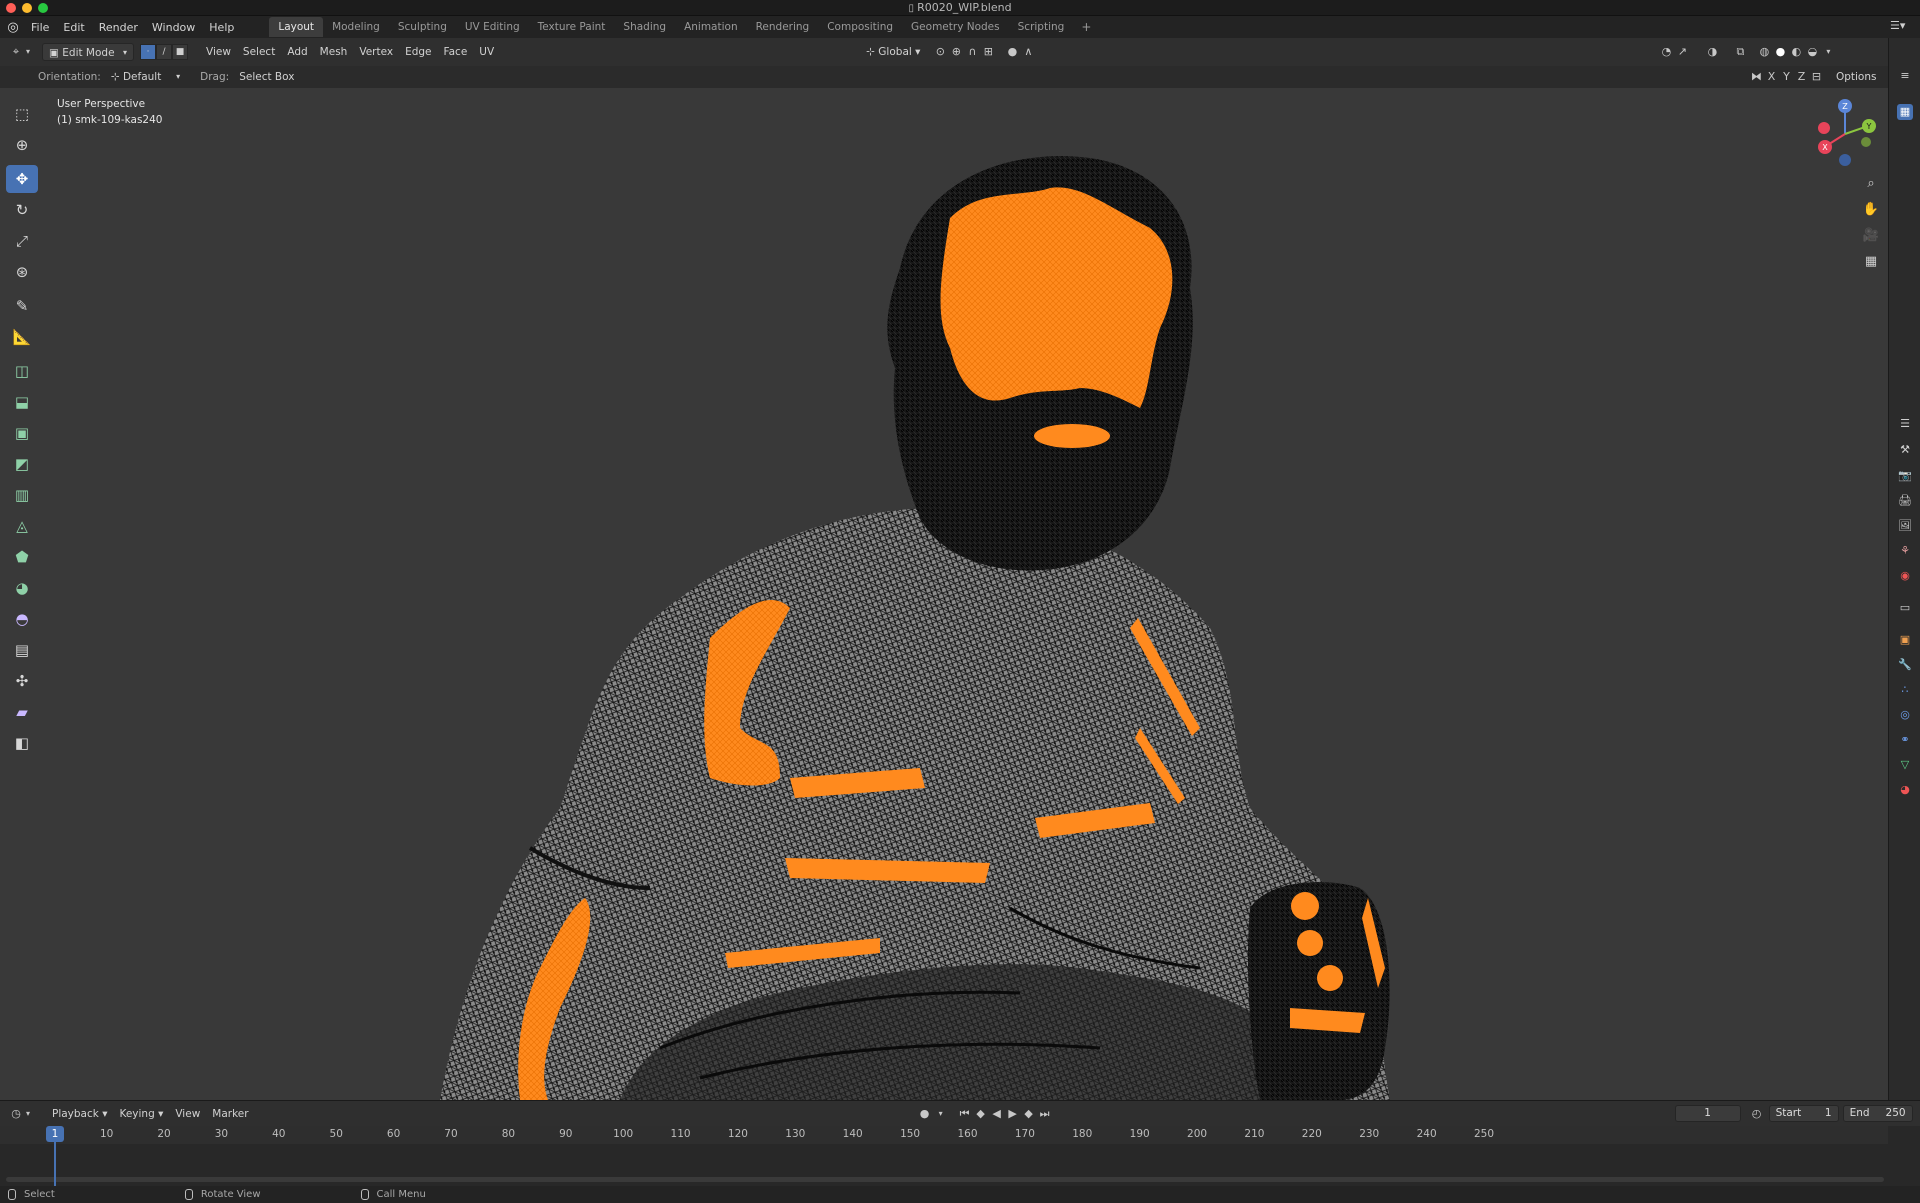 The width and height of the screenshot is (1920, 1203). Describe the element at coordinates (1013, 1114) in the screenshot. I see `play-icon: ▶` at that location.